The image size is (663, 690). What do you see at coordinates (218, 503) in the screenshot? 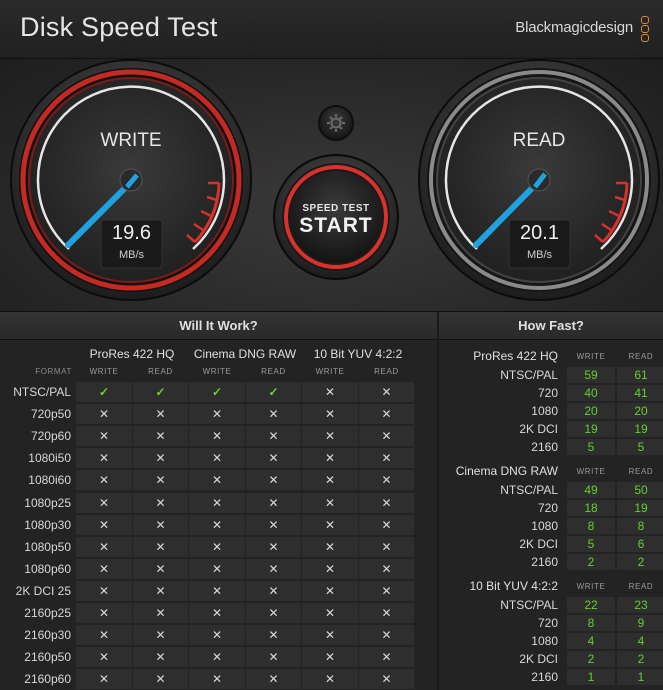
I see `table-row: 1080p25 ✕ ✕ ✕ ✕ ✕ ✕` at bounding box center [218, 503].